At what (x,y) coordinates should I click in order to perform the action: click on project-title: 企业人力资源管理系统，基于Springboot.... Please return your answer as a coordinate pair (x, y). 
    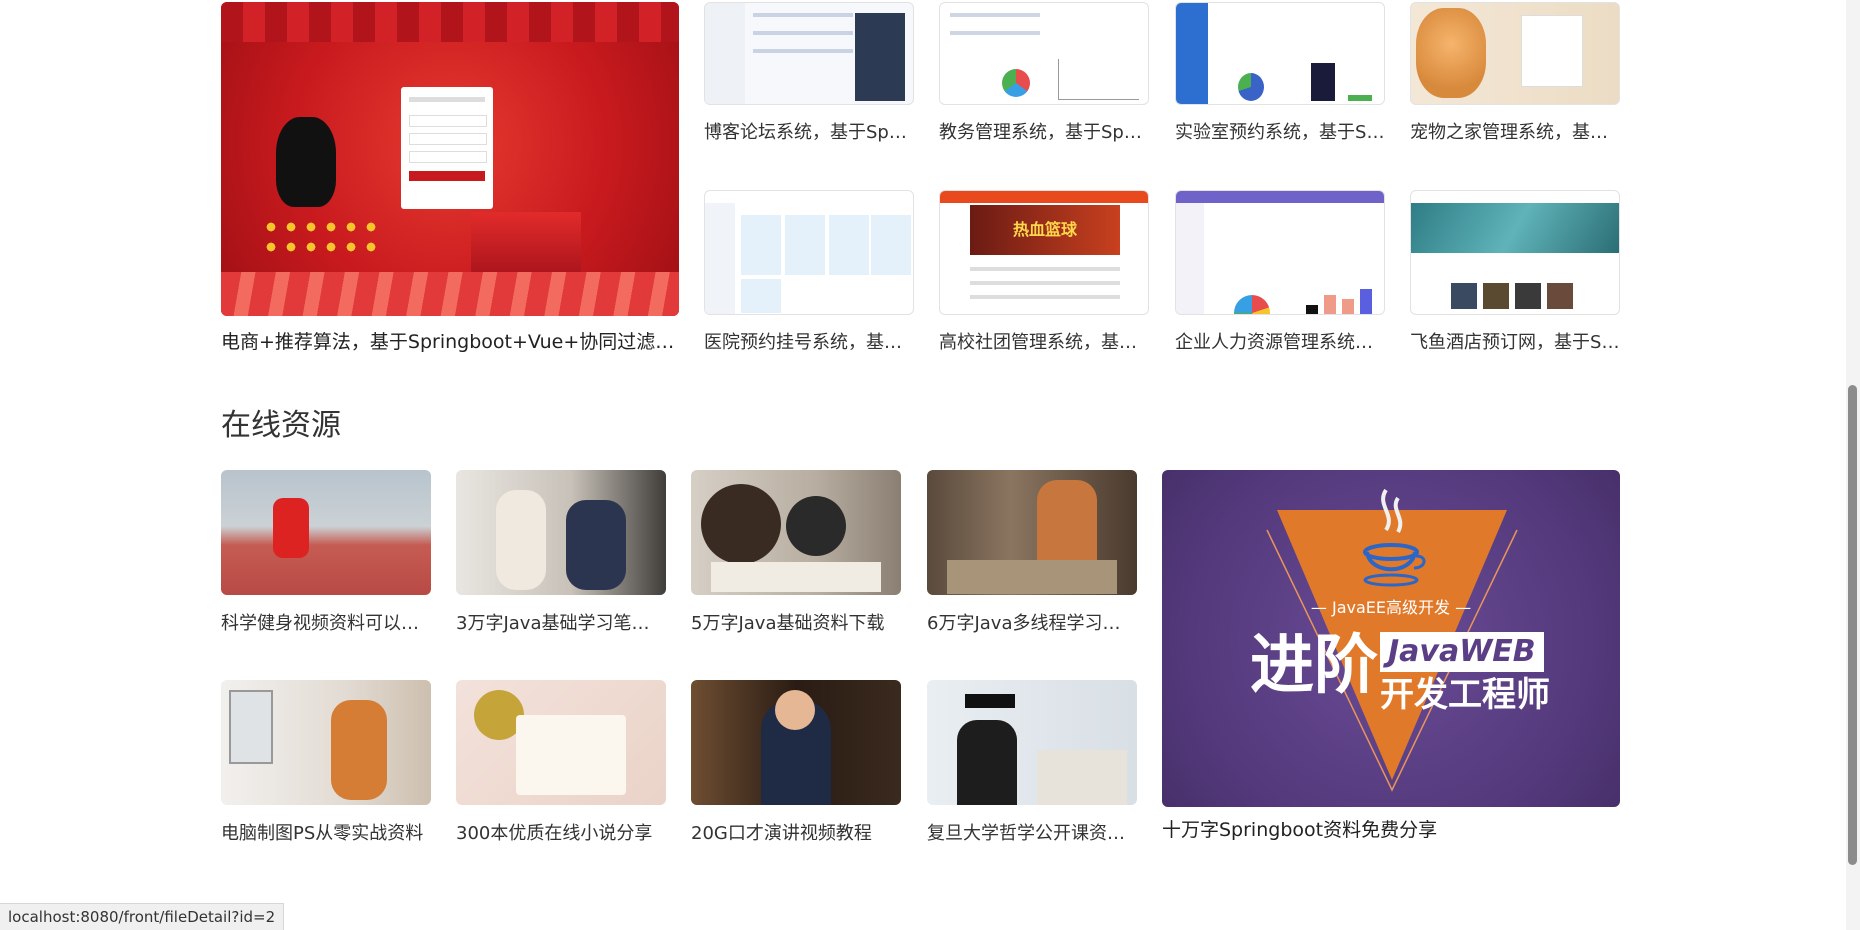
    Looking at the image, I should click on (1280, 343).